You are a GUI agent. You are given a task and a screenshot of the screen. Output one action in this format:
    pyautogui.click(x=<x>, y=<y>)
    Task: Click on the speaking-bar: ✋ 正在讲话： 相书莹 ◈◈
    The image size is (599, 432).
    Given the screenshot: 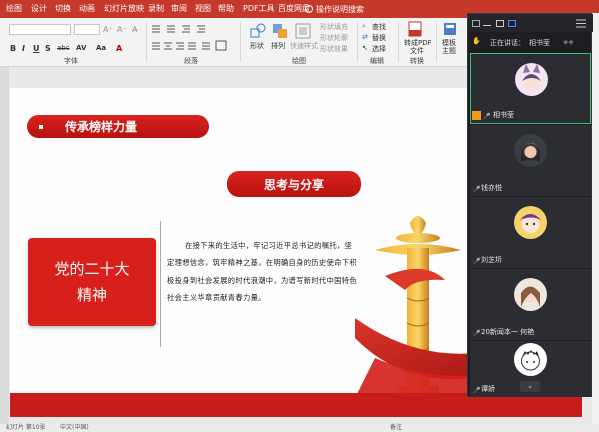 What is the action you would take?
    pyautogui.click(x=530, y=42)
    